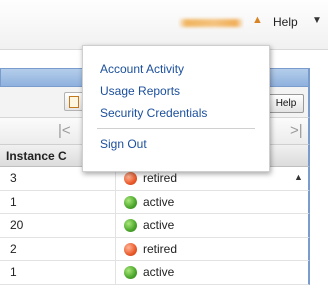 The width and height of the screenshot is (328, 300). I want to click on first-page-icon: |<, so click(64, 130).